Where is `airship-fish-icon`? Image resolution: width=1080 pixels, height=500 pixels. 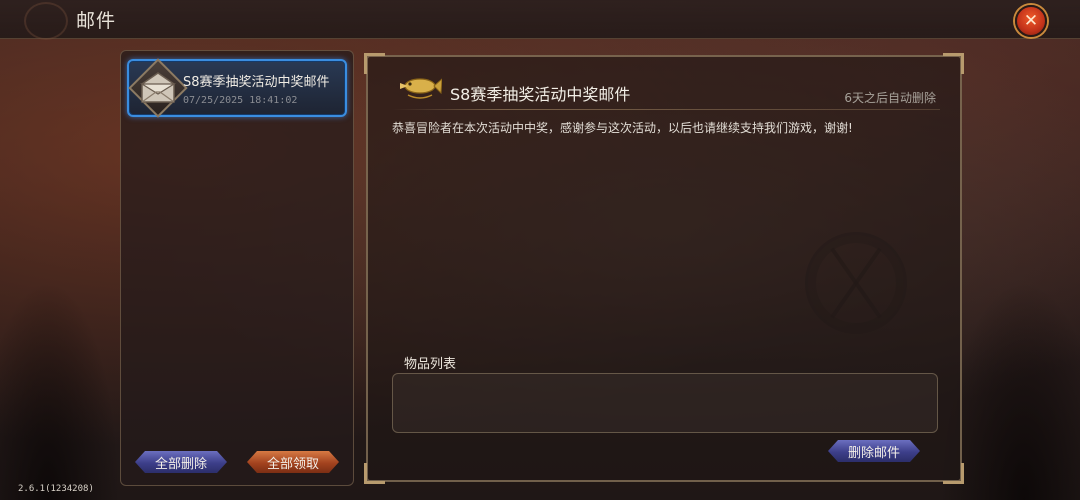 airship-fish-icon is located at coordinates (421, 88).